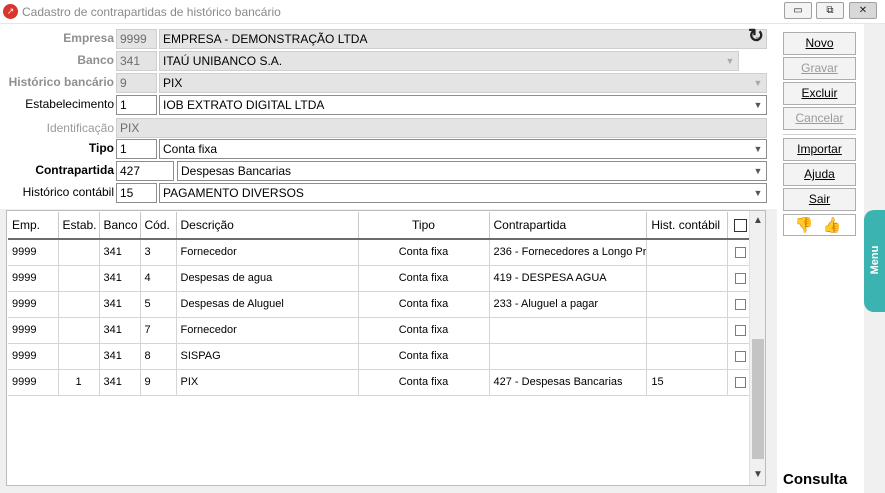 The height and width of the screenshot is (493, 885). What do you see at coordinates (267, 226) in the screenshot?
I see `column-header: Descrição` at bounding box center [267, 226].